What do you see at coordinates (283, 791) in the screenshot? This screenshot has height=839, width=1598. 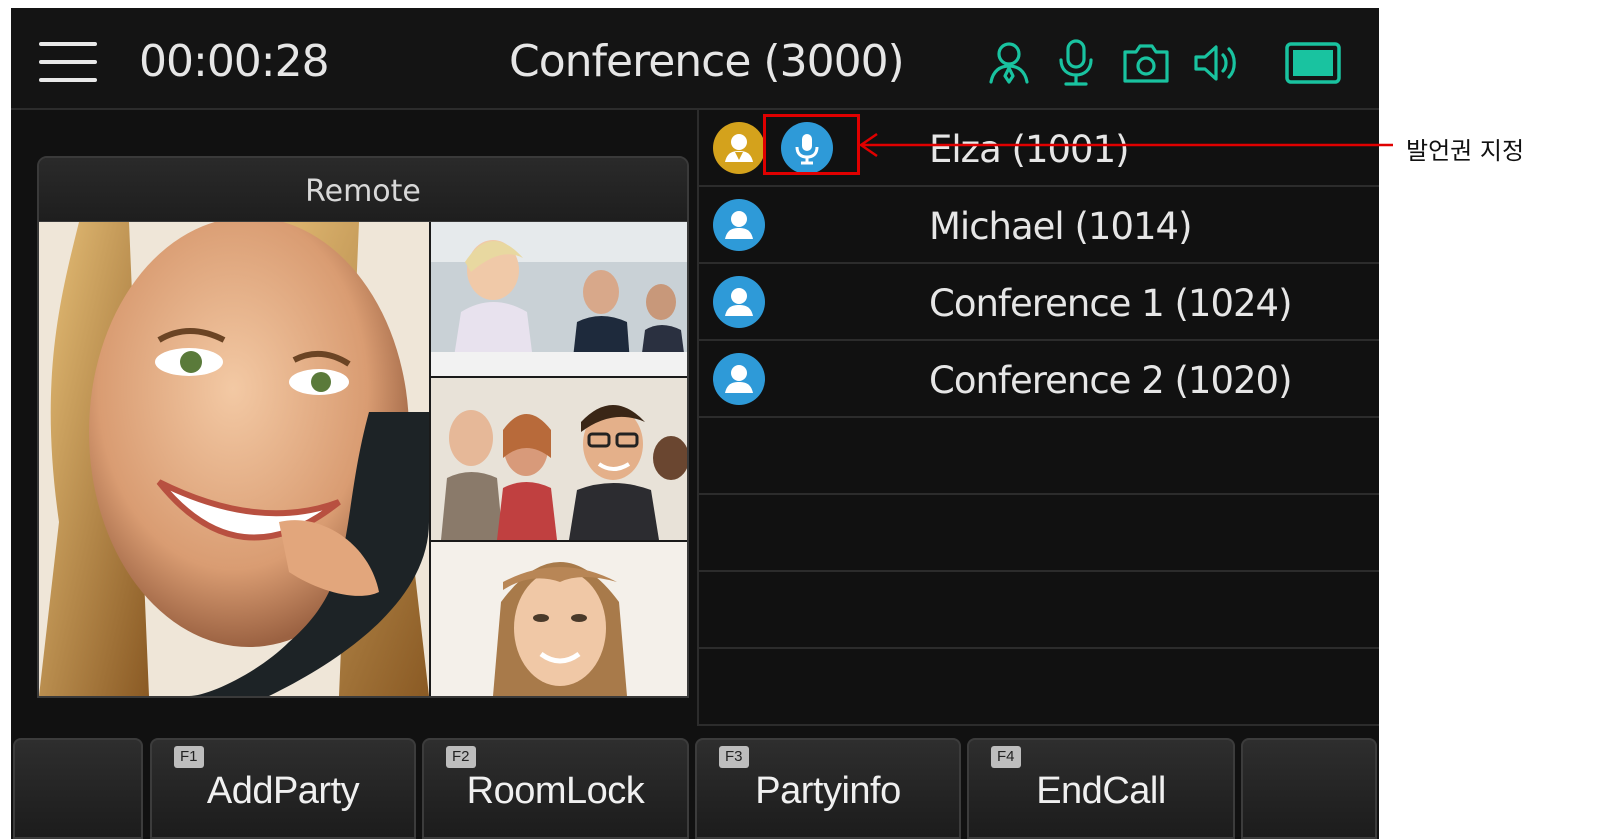 I see `softkey-label: AddParty` at bounding box center [283, 791].